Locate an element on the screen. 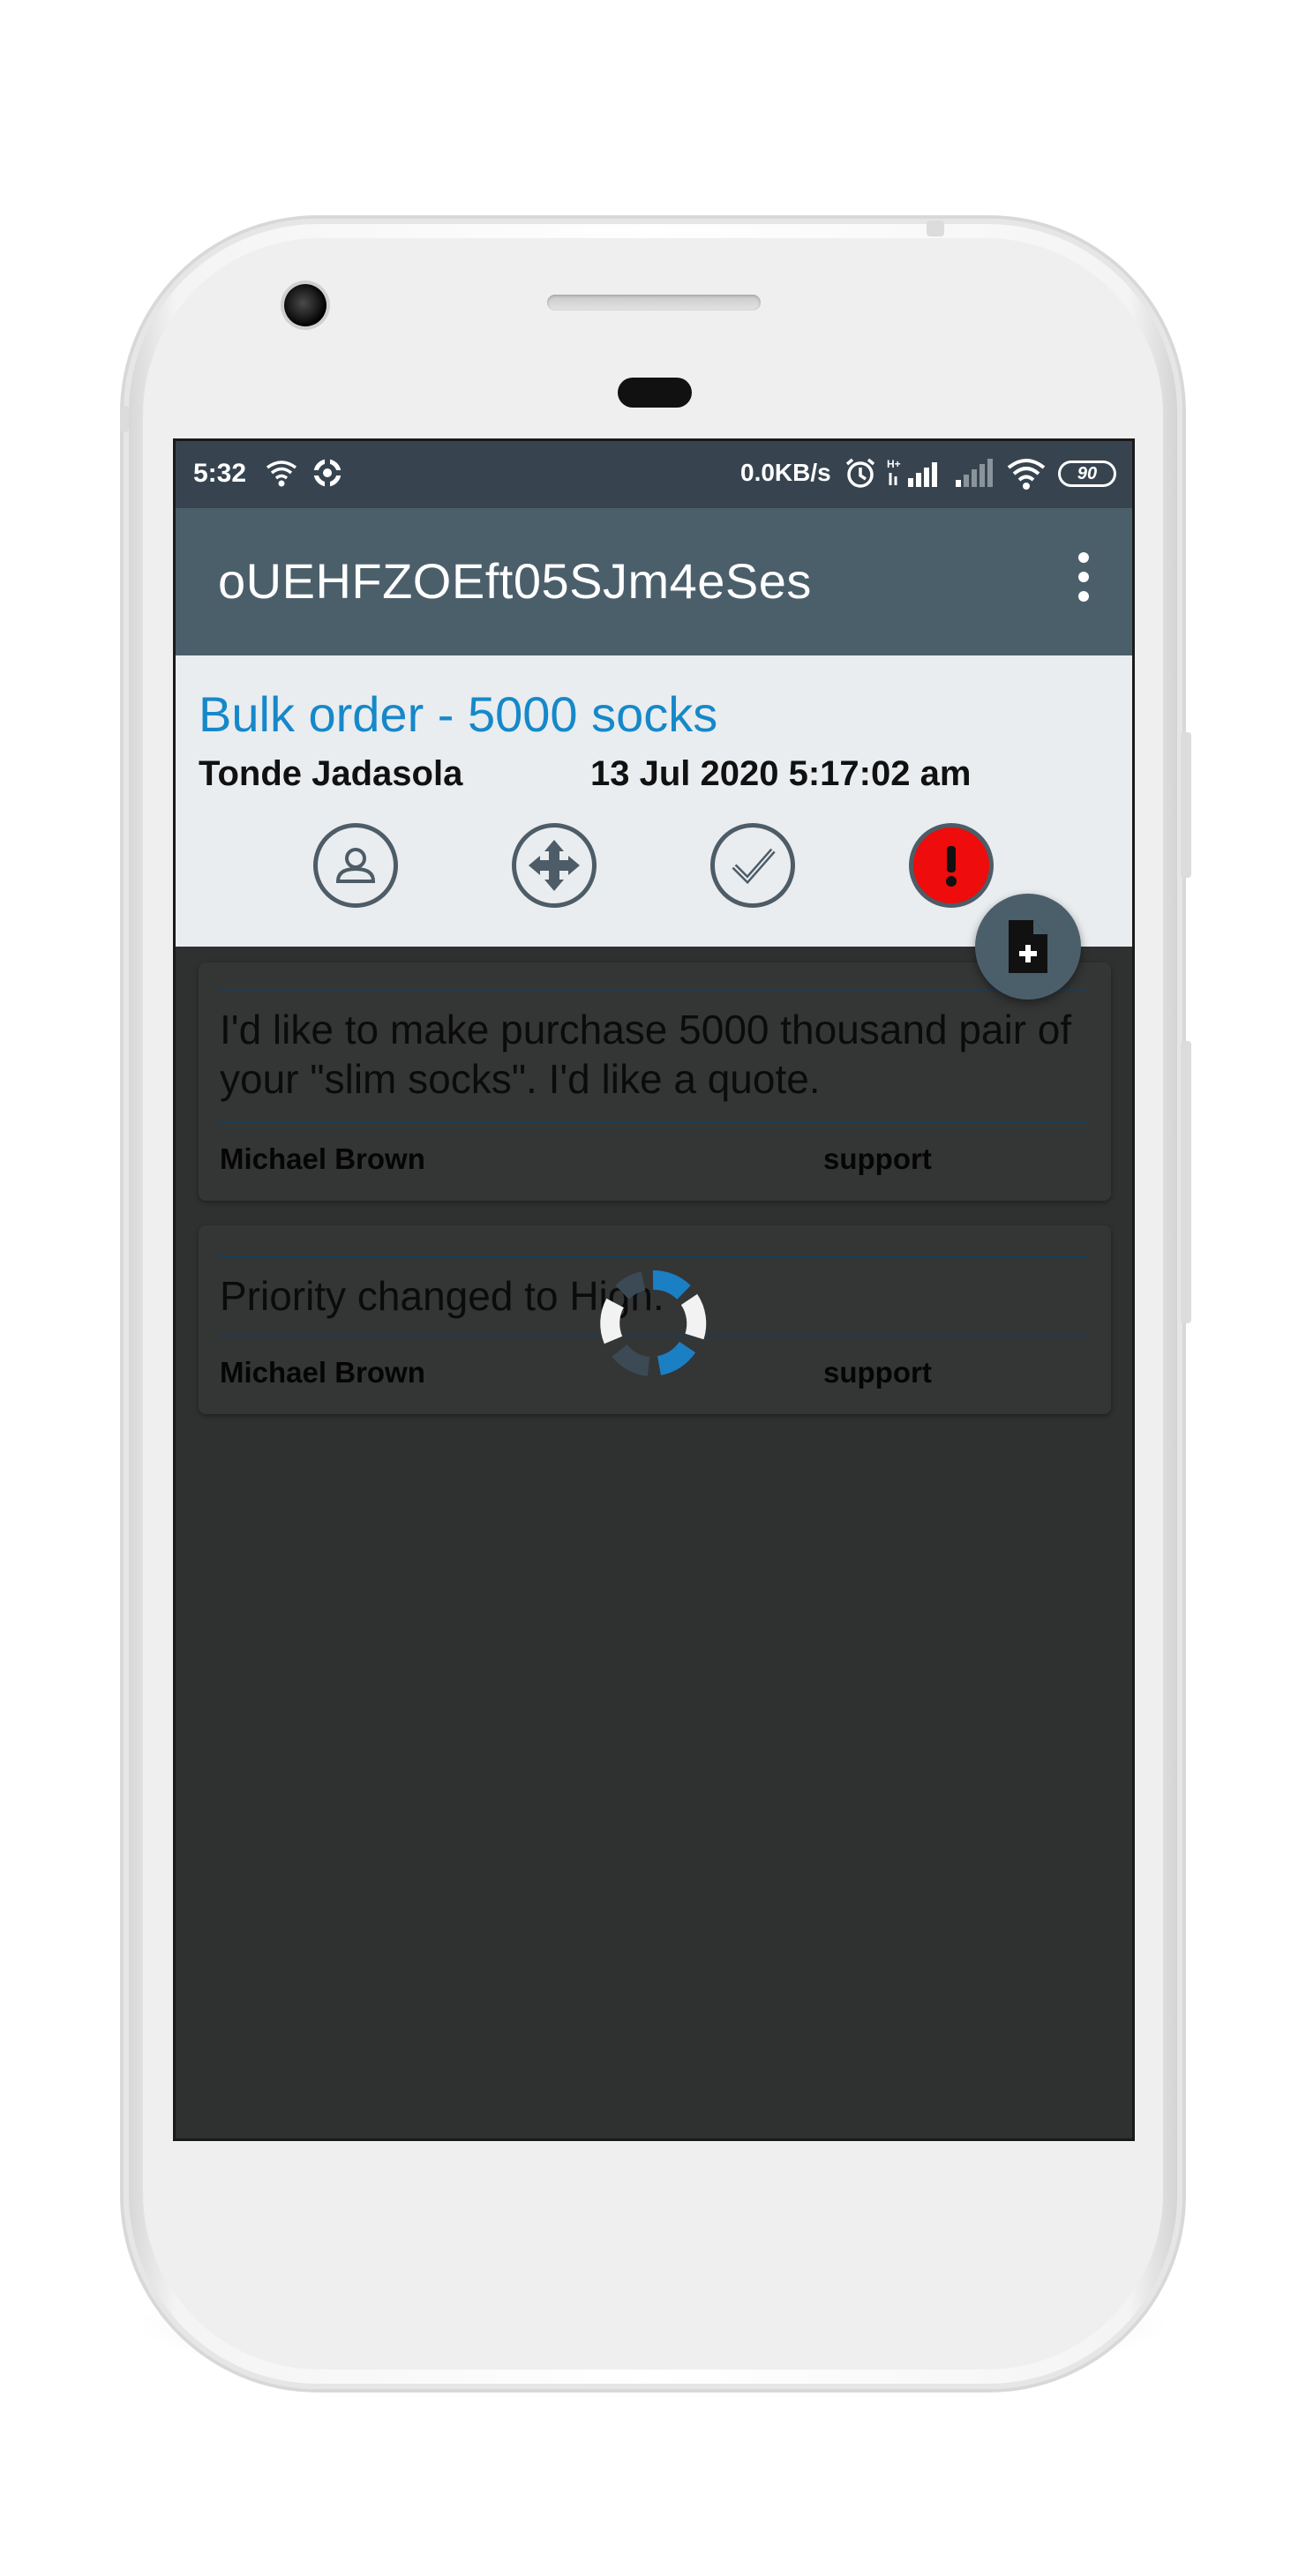  signal-icon is located at coordinates (975, 477).